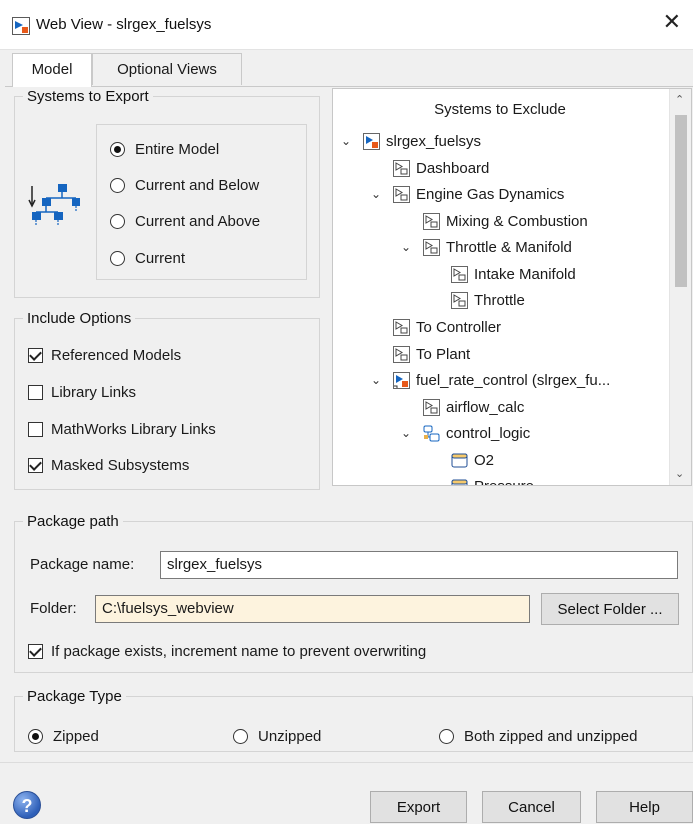 This screenshot has height=824, width=693. I want to click on radio-label: Entire Model, so click(177, 149).